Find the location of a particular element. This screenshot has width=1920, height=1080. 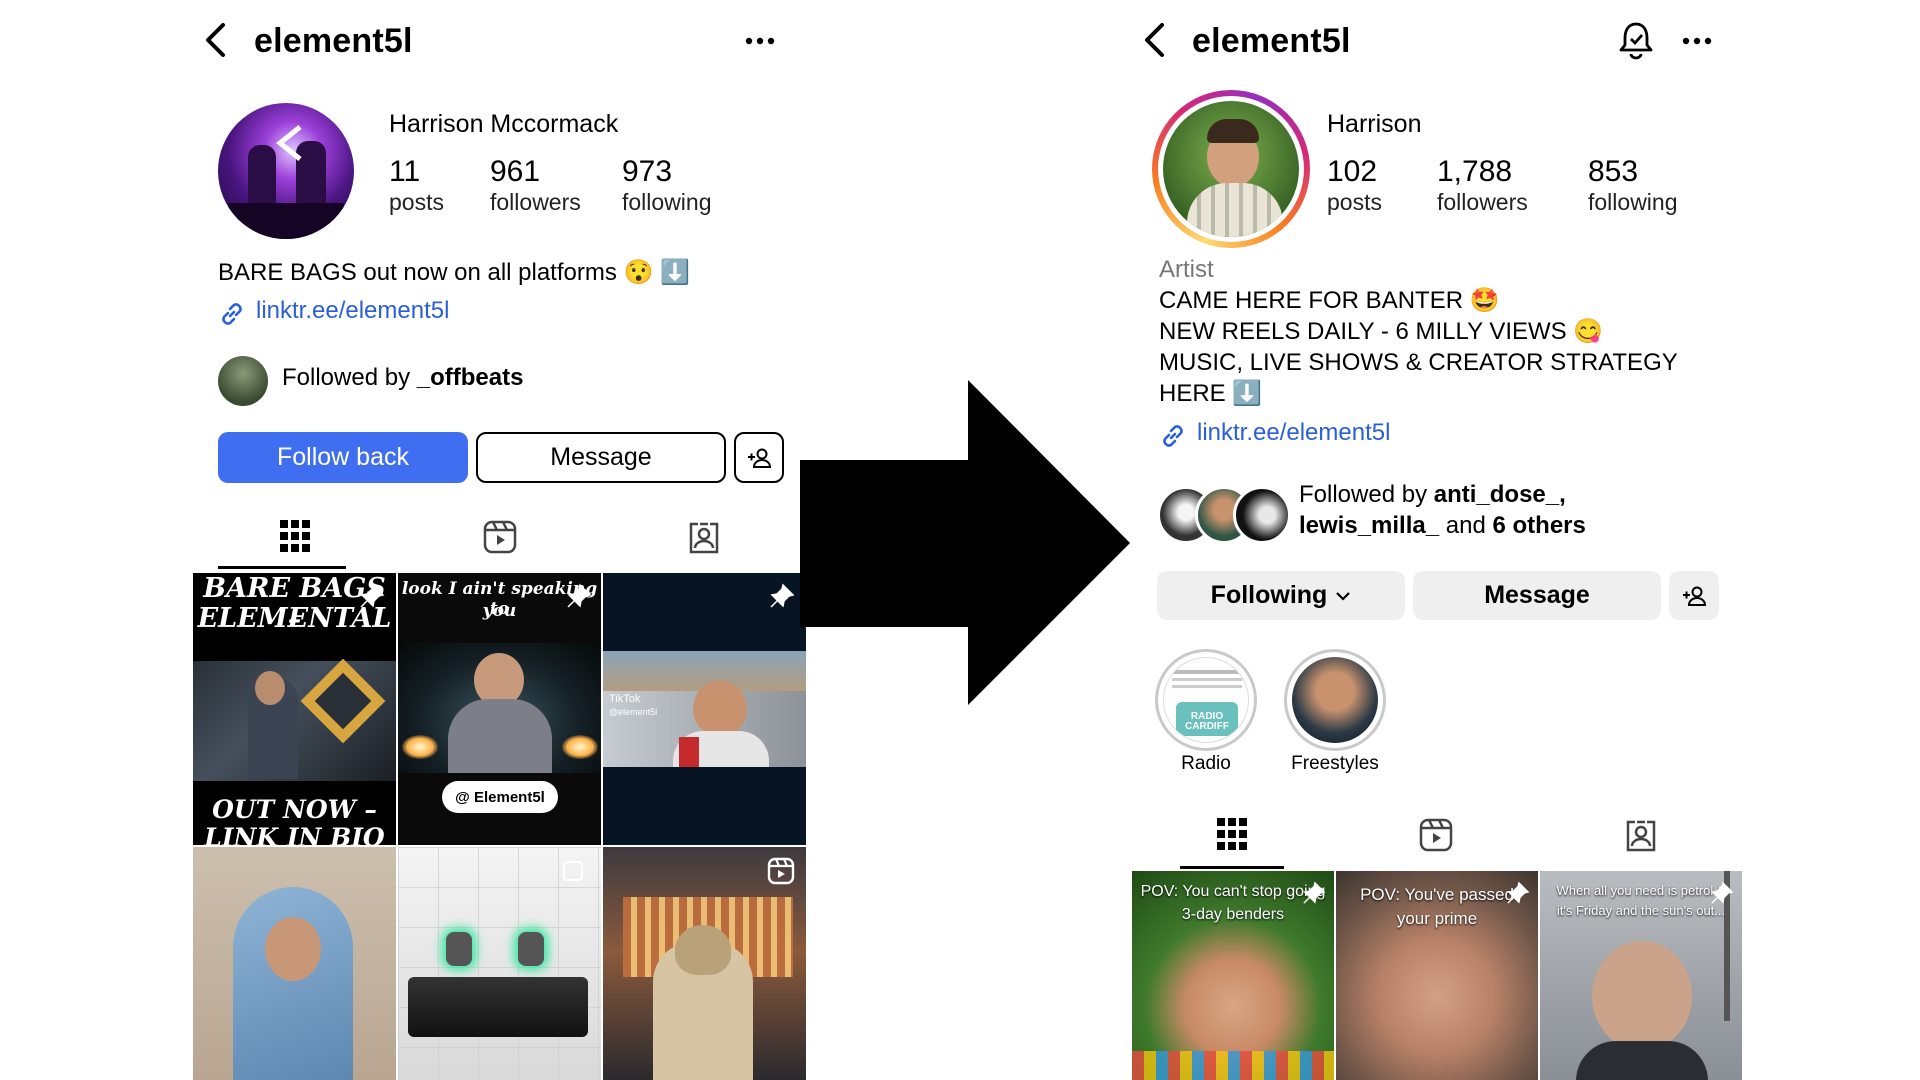

reel-icon is located at coordinates (781, 871).